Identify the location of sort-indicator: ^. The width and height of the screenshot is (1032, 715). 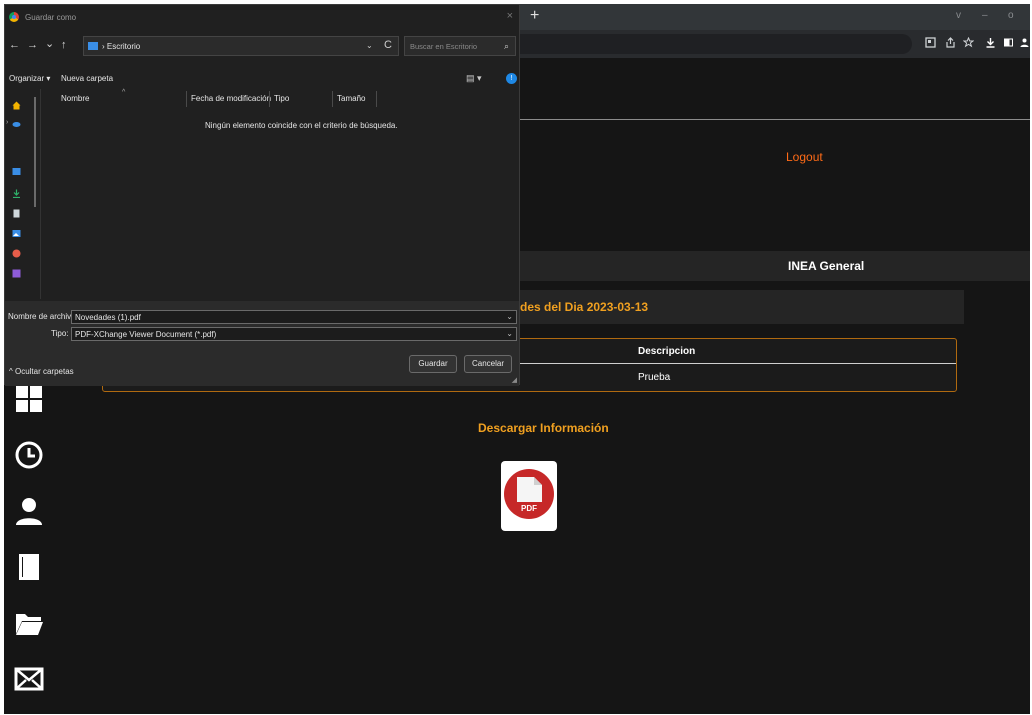
(124, 92).